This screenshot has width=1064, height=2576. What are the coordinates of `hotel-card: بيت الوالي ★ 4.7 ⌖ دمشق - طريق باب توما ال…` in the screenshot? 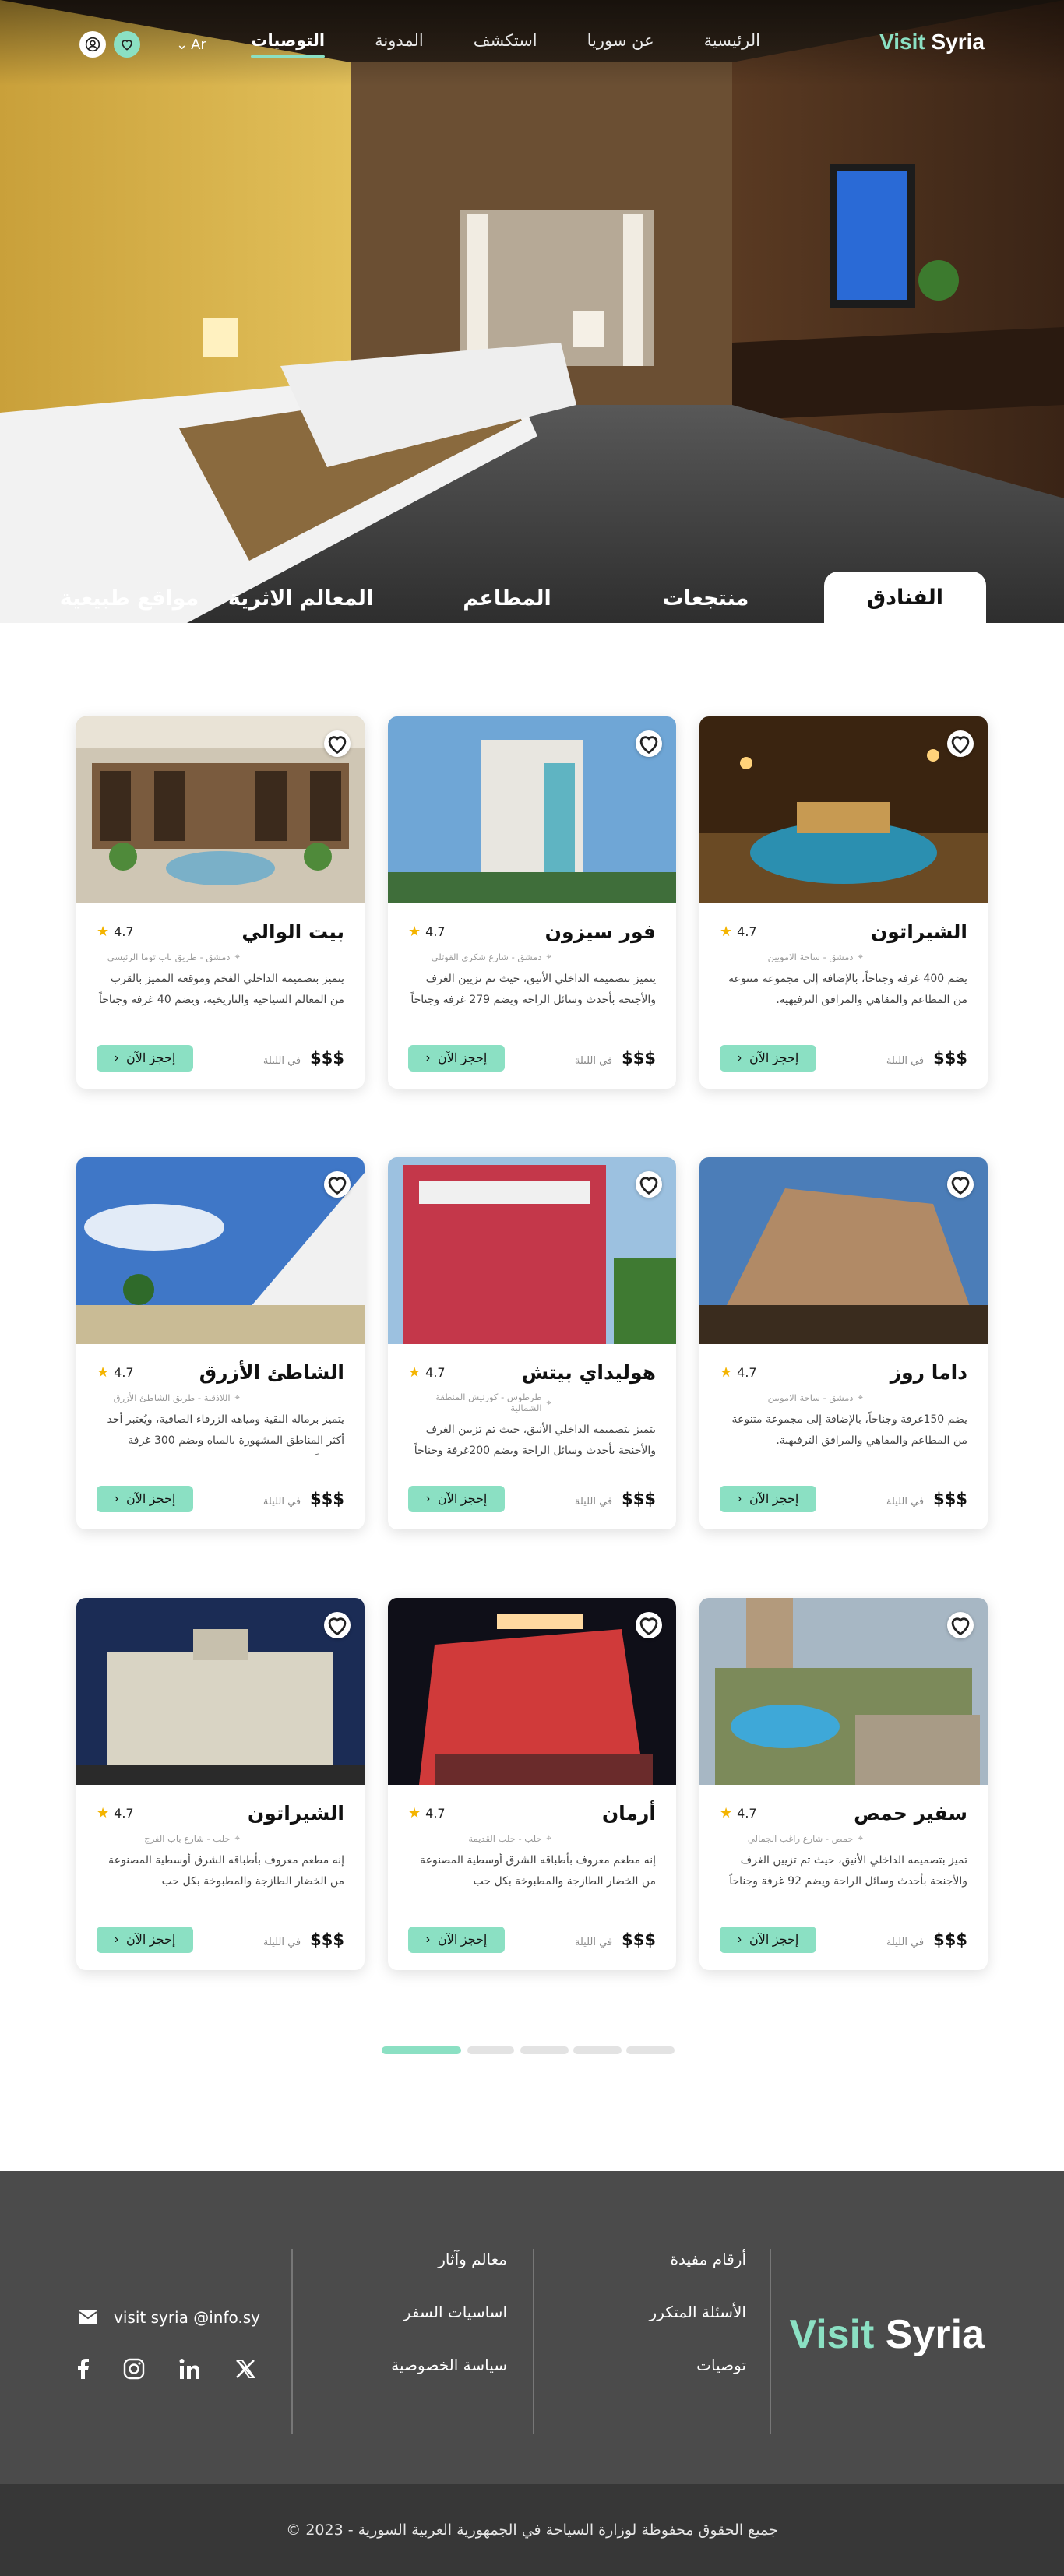 It's located at (220, 902).